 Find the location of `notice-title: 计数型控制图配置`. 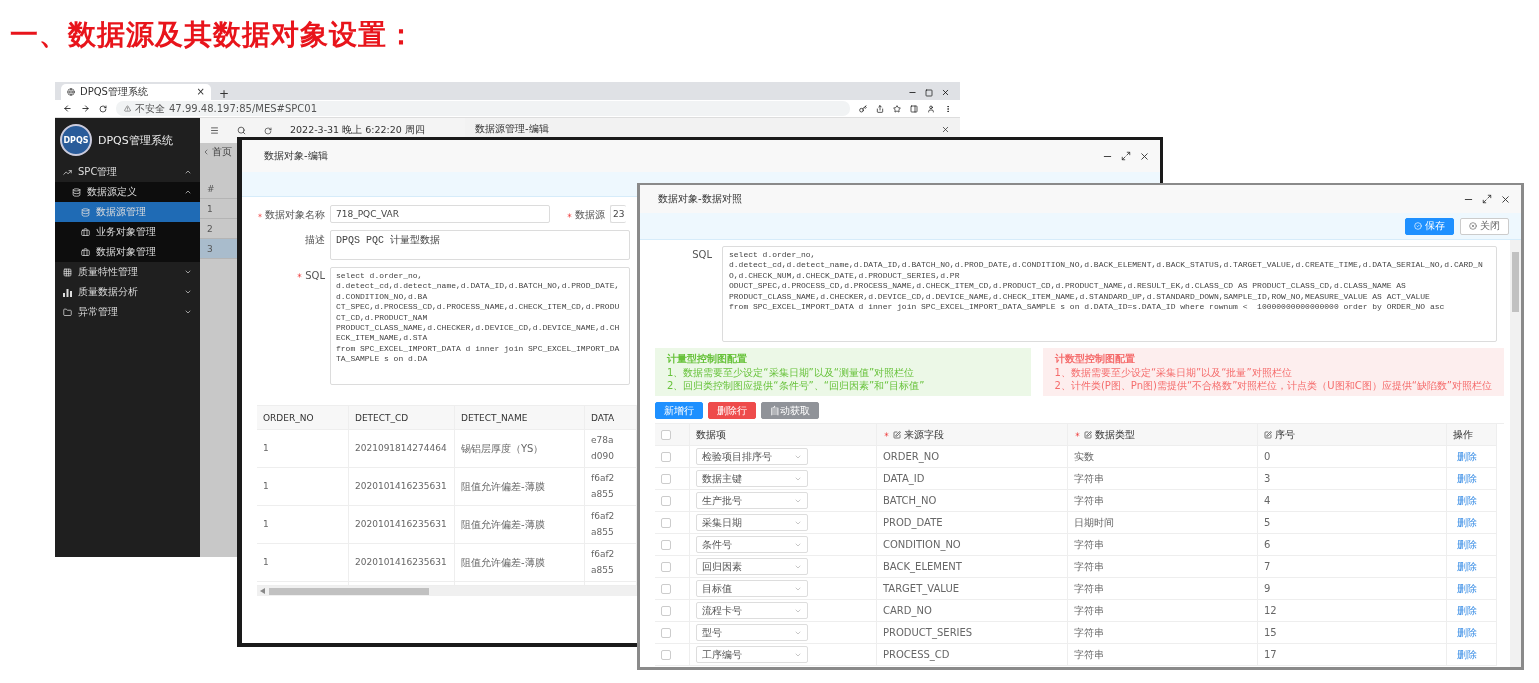

notice-title: 计数型控制图配置 is located at coordinates (1095, 359).